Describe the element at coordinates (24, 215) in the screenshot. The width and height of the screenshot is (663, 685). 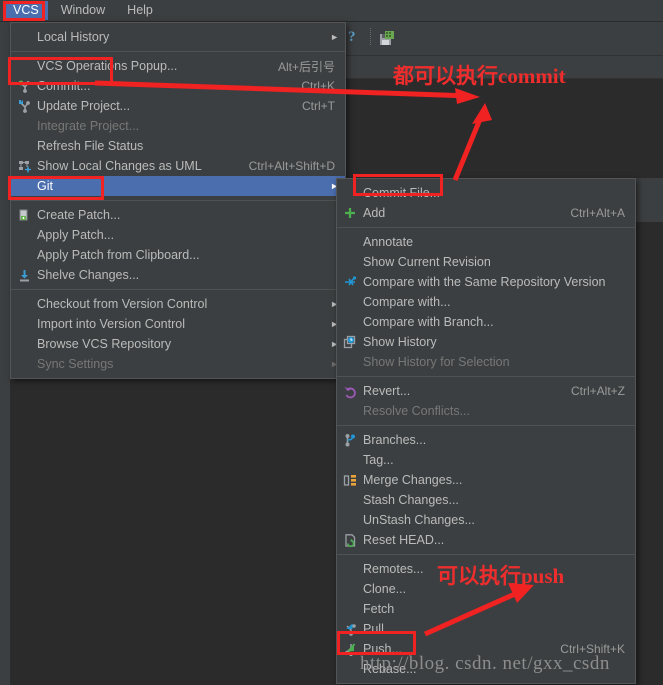
I see `patch-icon` at that location.